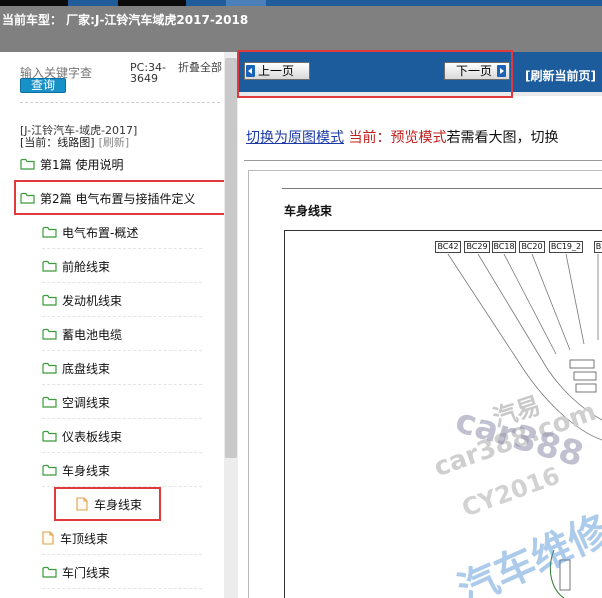  What do you see at coordinates (200, 67) in the screenshot?
I see `fold-all-link: 折叠全部` at bounding box center [200, 67].